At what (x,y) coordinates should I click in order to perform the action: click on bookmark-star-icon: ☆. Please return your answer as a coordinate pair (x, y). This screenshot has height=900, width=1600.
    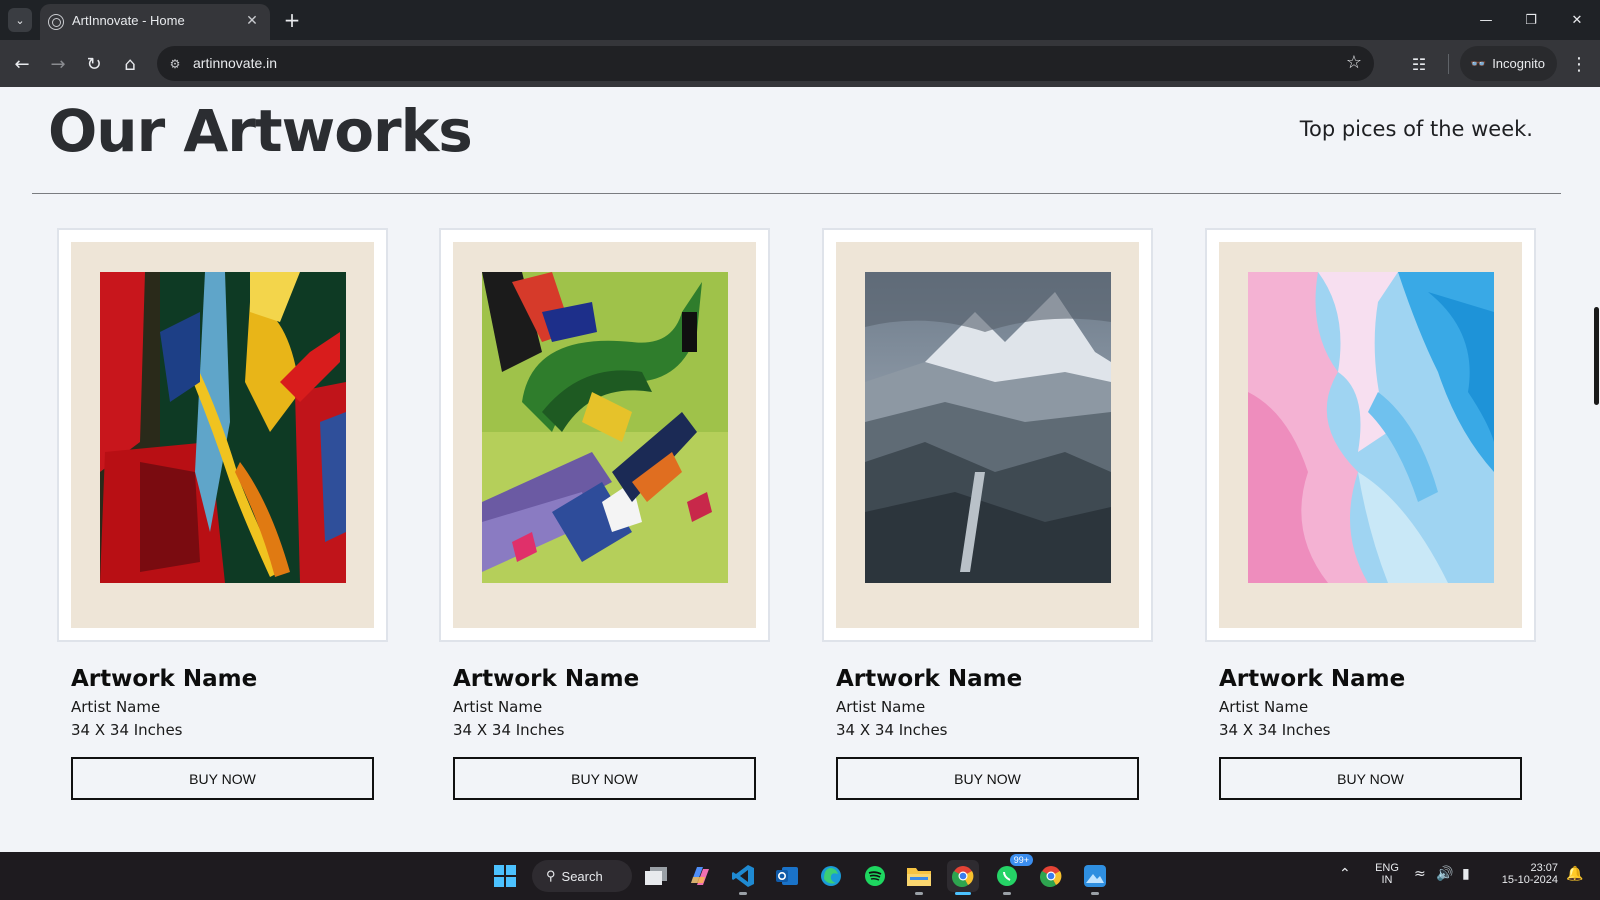
    Looking at the image, I should click on (1354, 62).